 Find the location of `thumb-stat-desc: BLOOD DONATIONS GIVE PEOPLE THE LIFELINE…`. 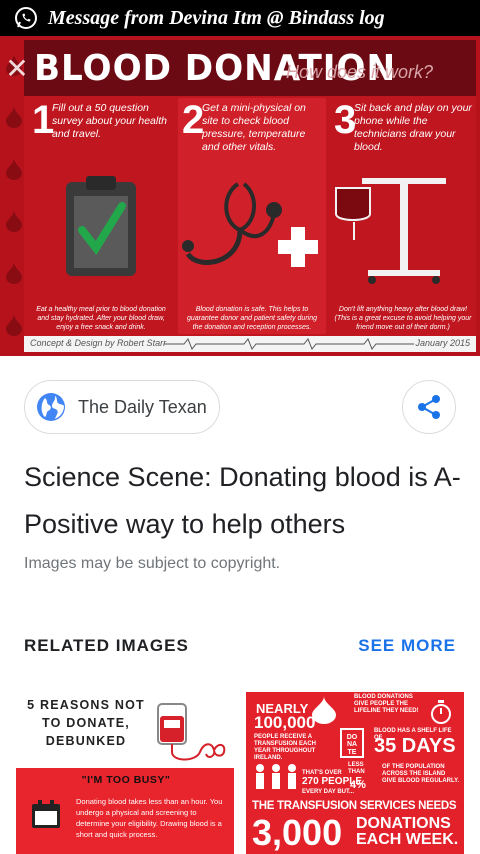

thumb-stat-desc: BLOOD DONATIONS GIVE PEOPLE THE LIFELINE… is located at coordinates (386, 704).